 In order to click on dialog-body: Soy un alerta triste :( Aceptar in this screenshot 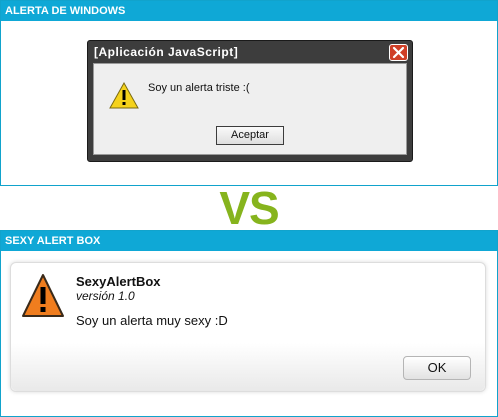, I will do `click(250, 109)`.